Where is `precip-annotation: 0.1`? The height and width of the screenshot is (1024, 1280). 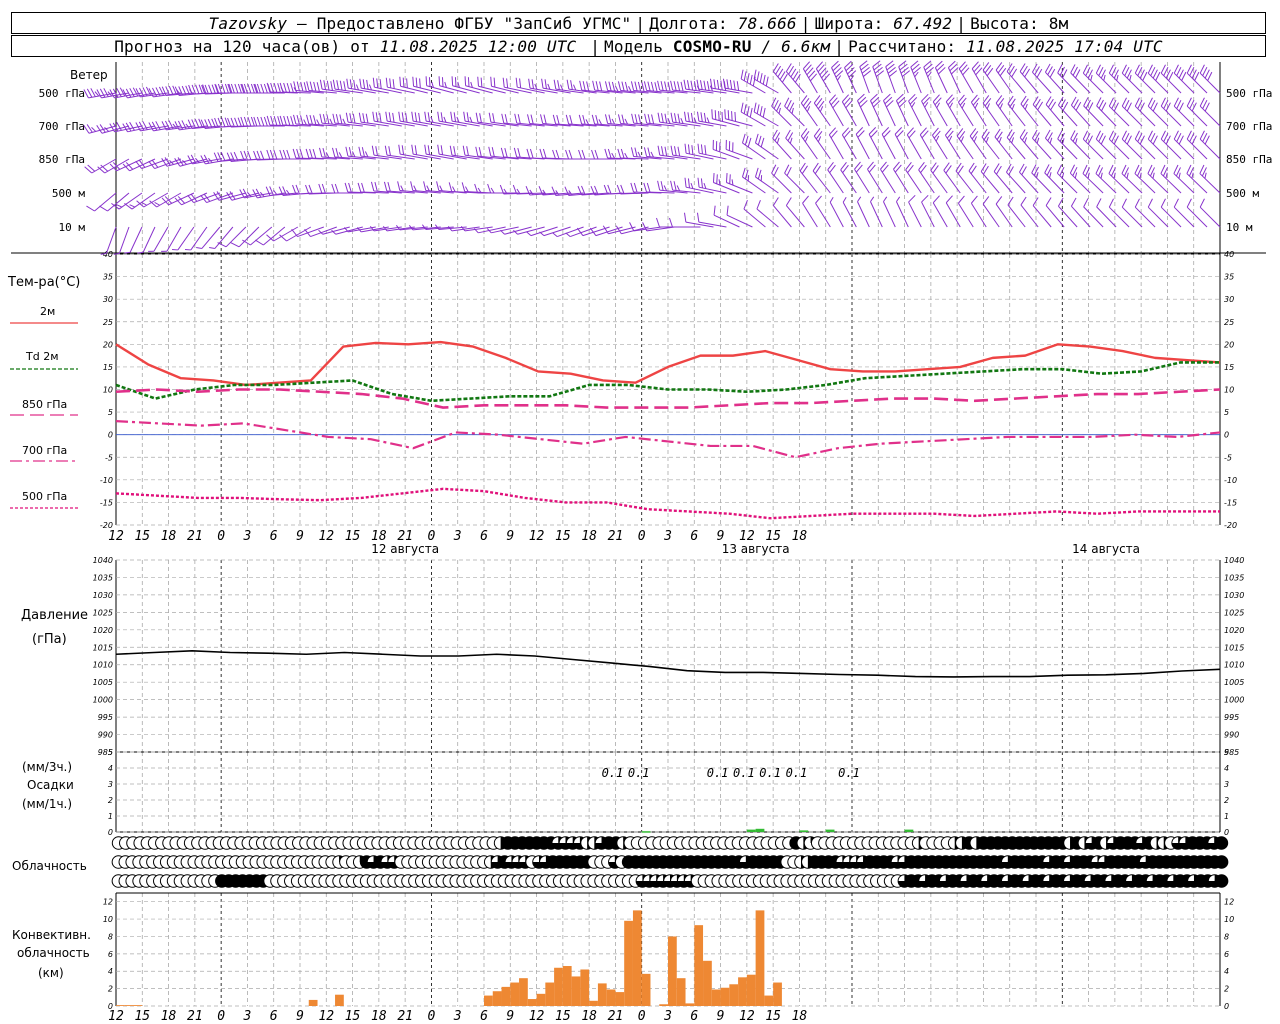 precip-annotation: 0.1 is located at coordinates (613, 773).